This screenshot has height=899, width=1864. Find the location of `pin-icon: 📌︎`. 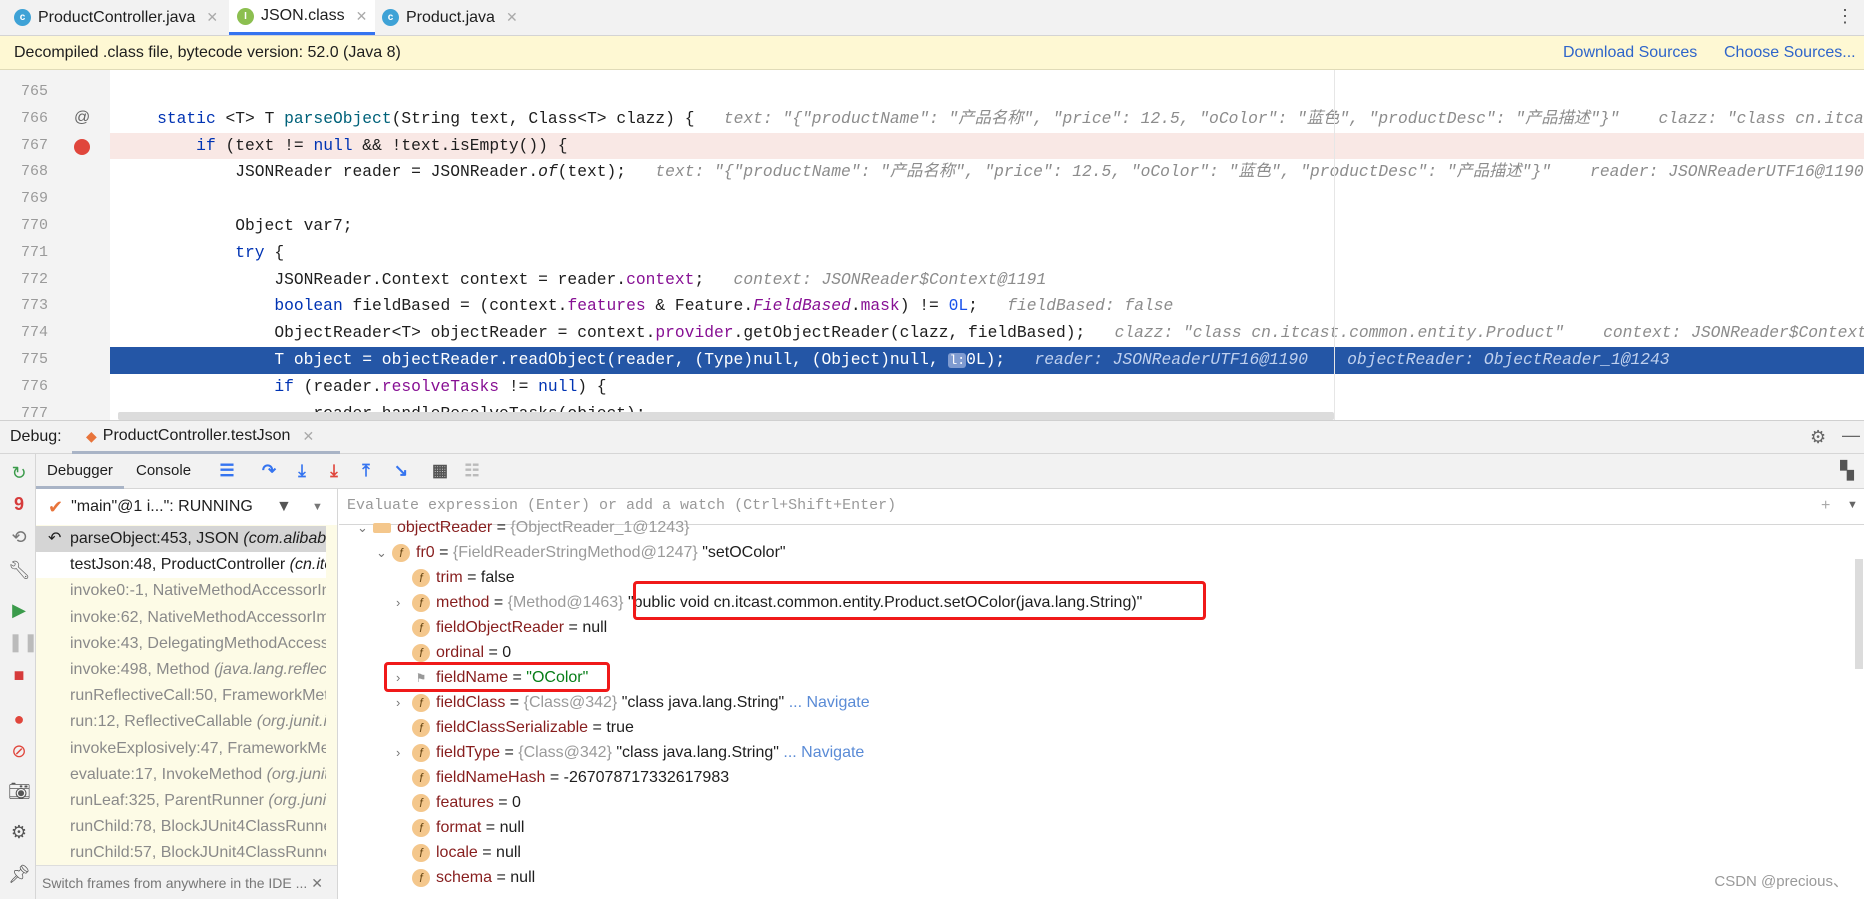

pin-icon: 📌︎ is located at coordinates (19, 874).